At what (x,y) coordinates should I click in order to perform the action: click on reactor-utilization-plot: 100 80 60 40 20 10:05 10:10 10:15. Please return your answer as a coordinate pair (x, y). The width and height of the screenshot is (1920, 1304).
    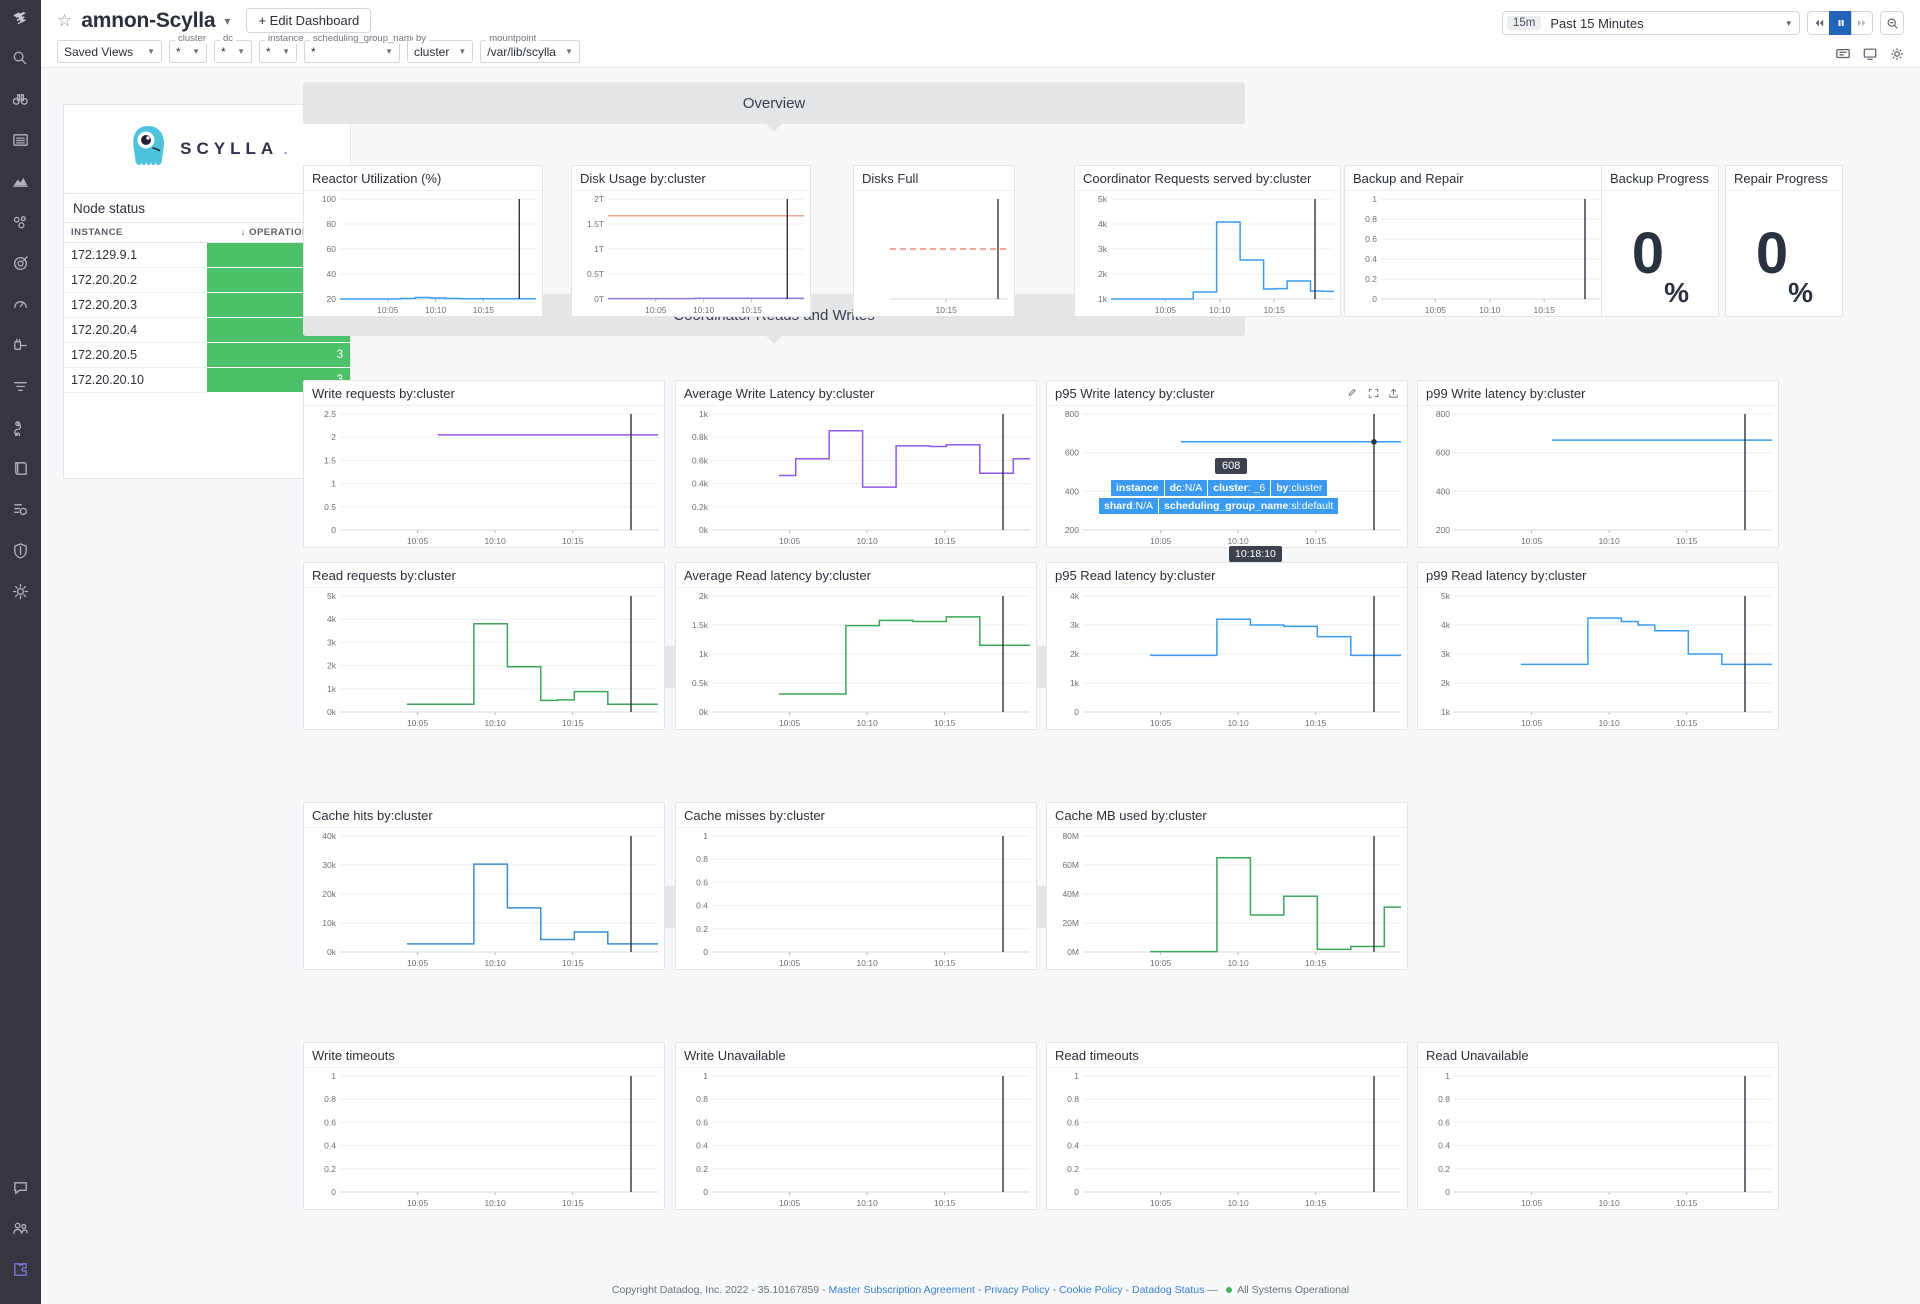
    Looking at the image, I should click on (423, 254).